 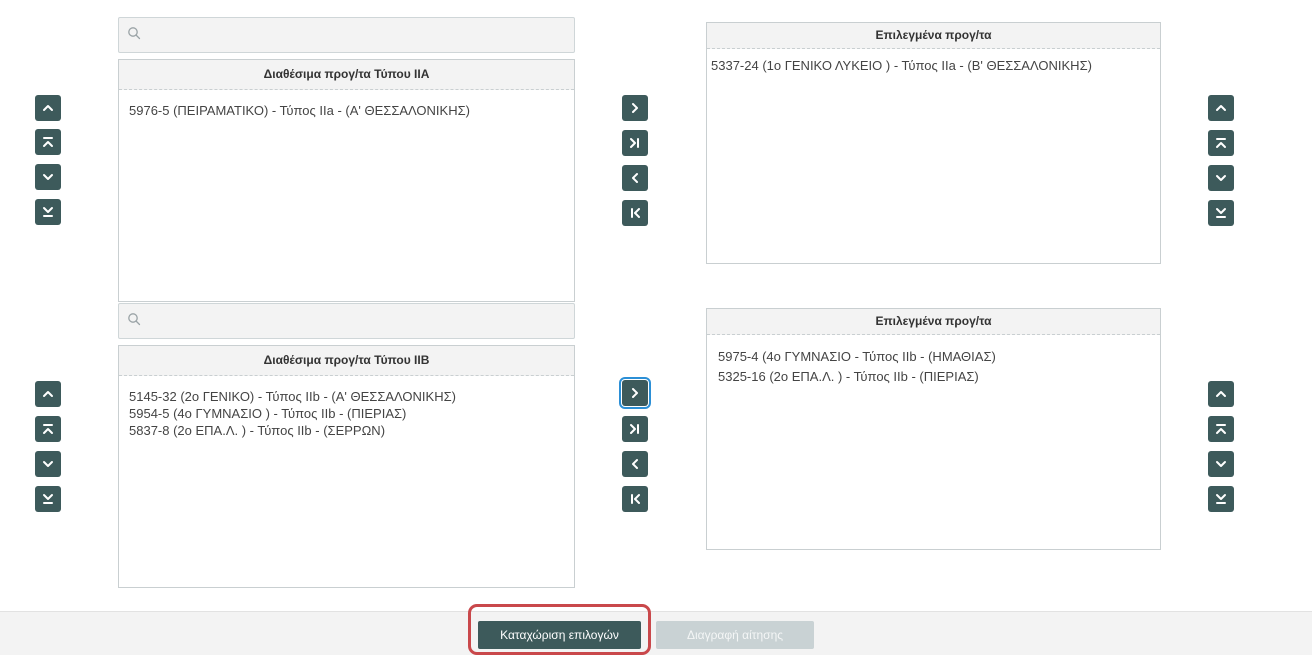 I want to click on submit-selections-button: Καταχώριση επιλογών, so click(x=559, y=635).